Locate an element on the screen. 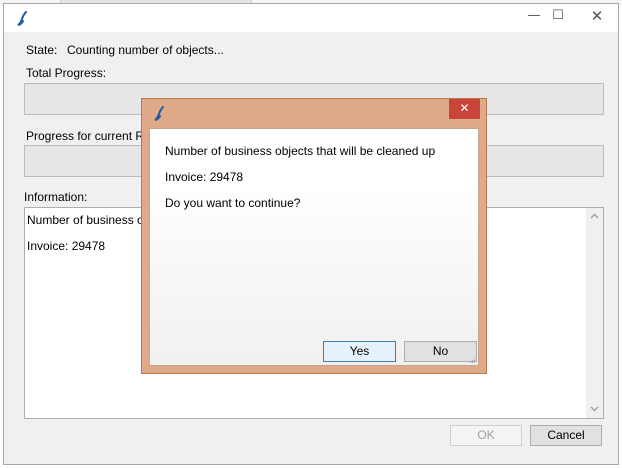  state-label: State: is located at coordinates (42, 50).